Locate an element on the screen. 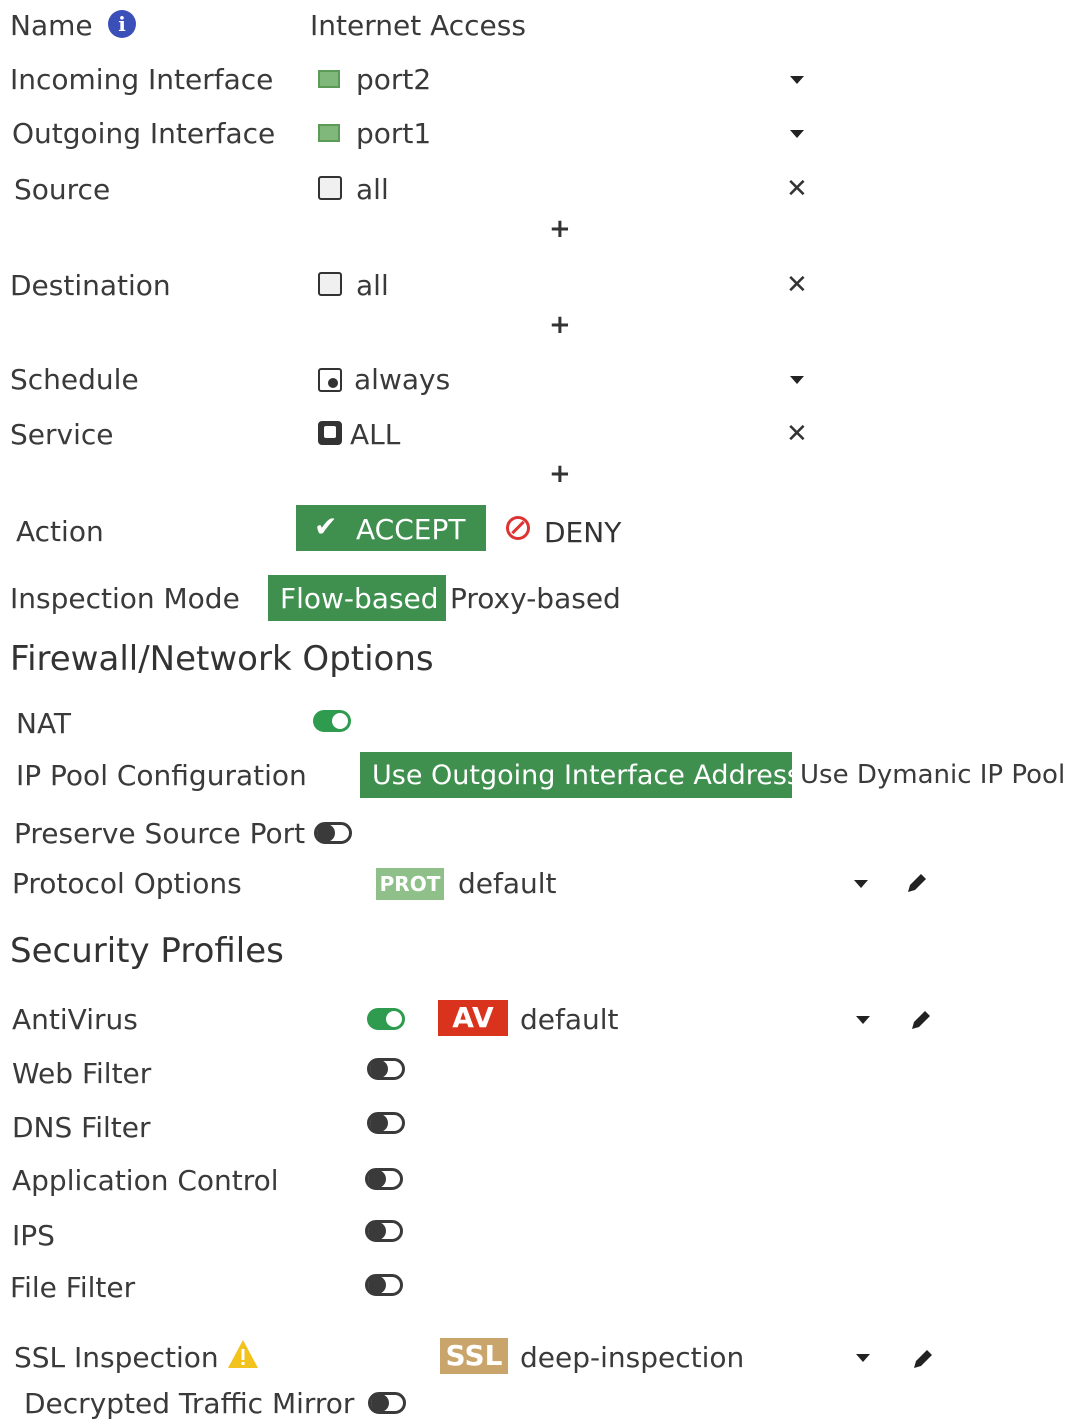 Image resolution: width=1066 pixels, height=1421 pixels. use-outgoing-interface-address-option: Use Outgoing Interface Address is located at coordinates (580, 775).